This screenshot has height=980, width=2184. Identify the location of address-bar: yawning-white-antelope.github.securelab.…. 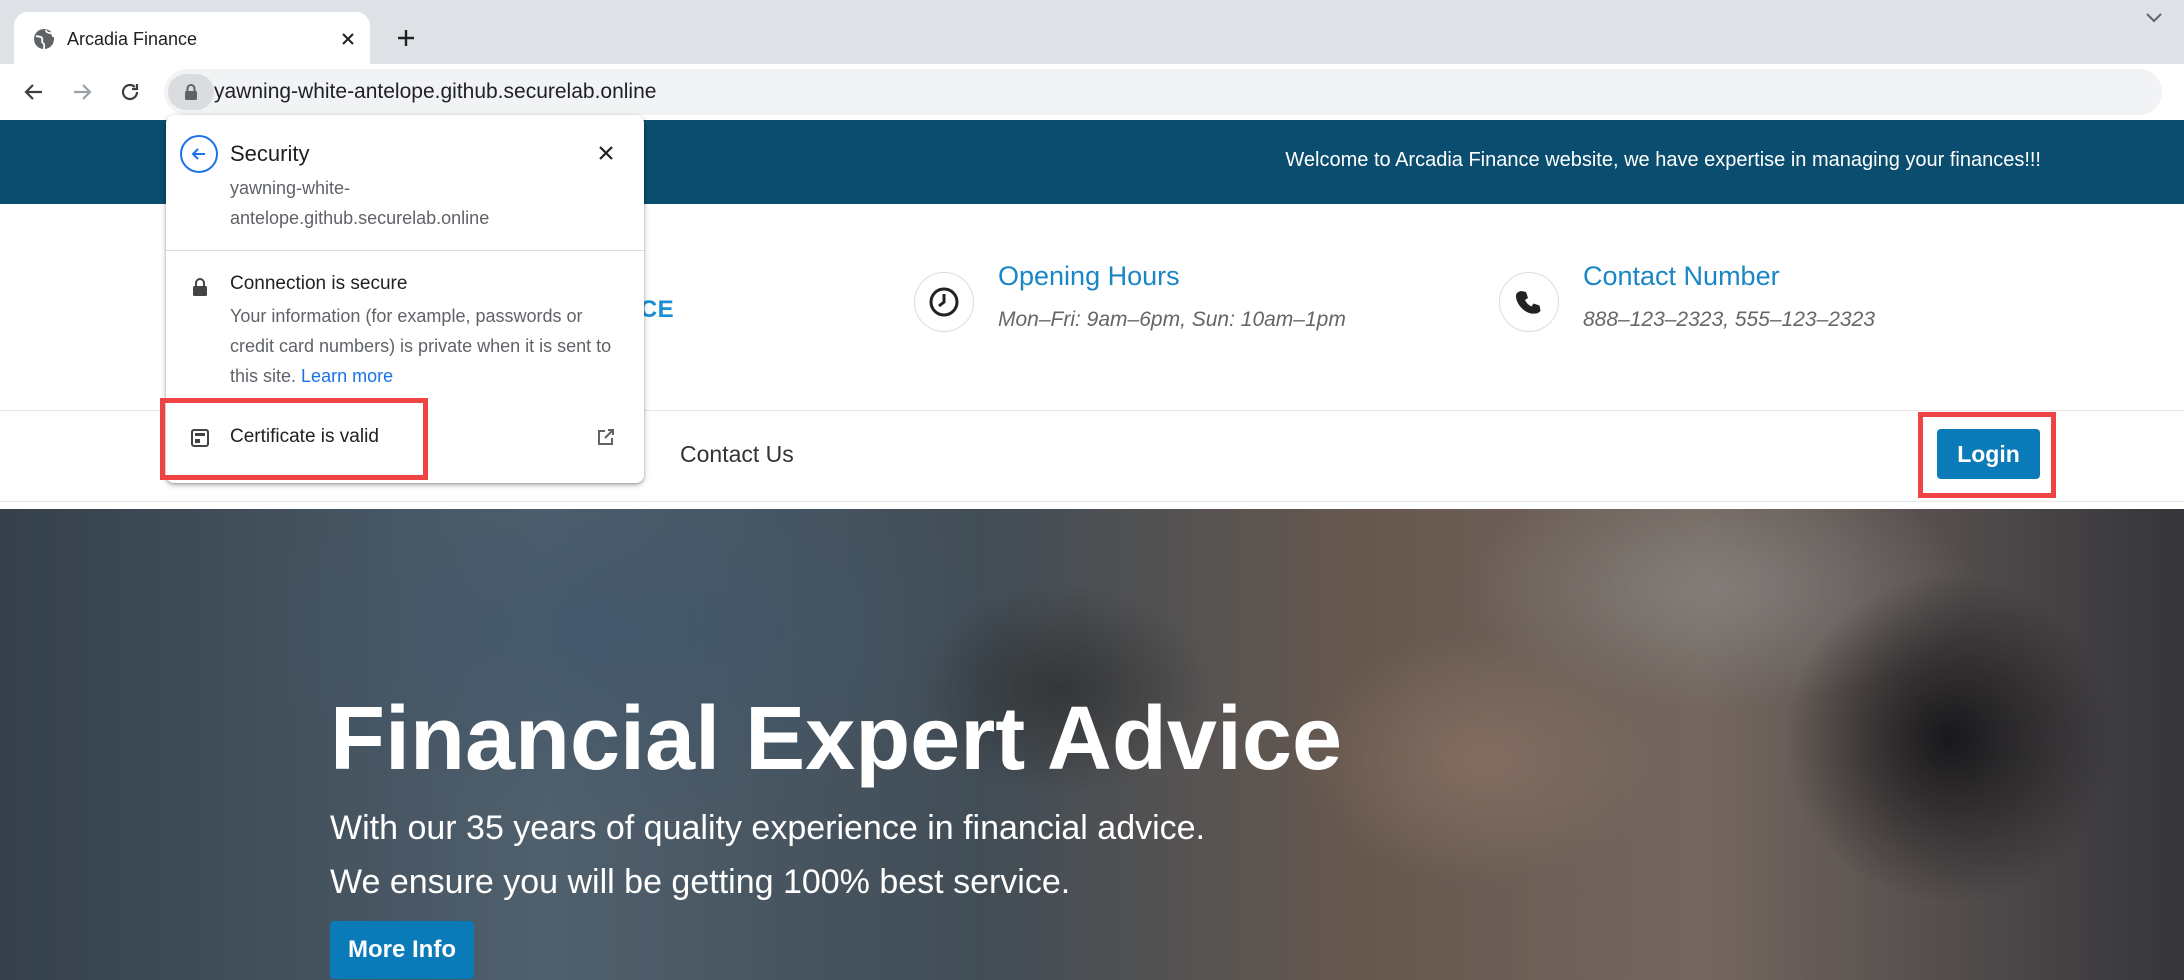
(1163, 92).